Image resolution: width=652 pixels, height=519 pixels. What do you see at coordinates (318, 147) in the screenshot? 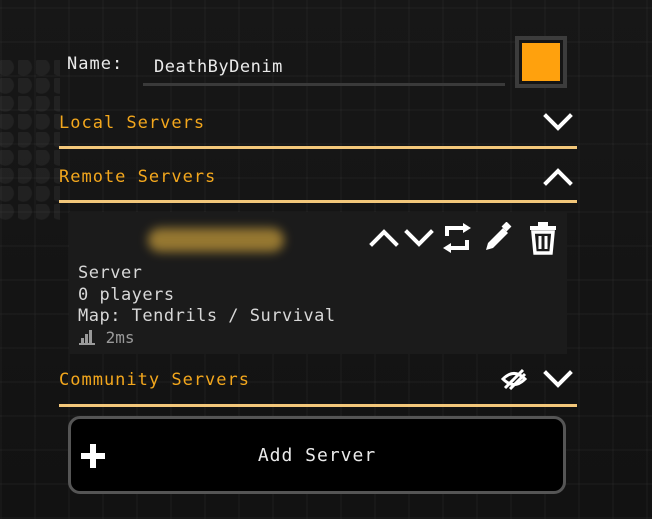
I see `local-servers-divider` at bounding box center [318, 147].